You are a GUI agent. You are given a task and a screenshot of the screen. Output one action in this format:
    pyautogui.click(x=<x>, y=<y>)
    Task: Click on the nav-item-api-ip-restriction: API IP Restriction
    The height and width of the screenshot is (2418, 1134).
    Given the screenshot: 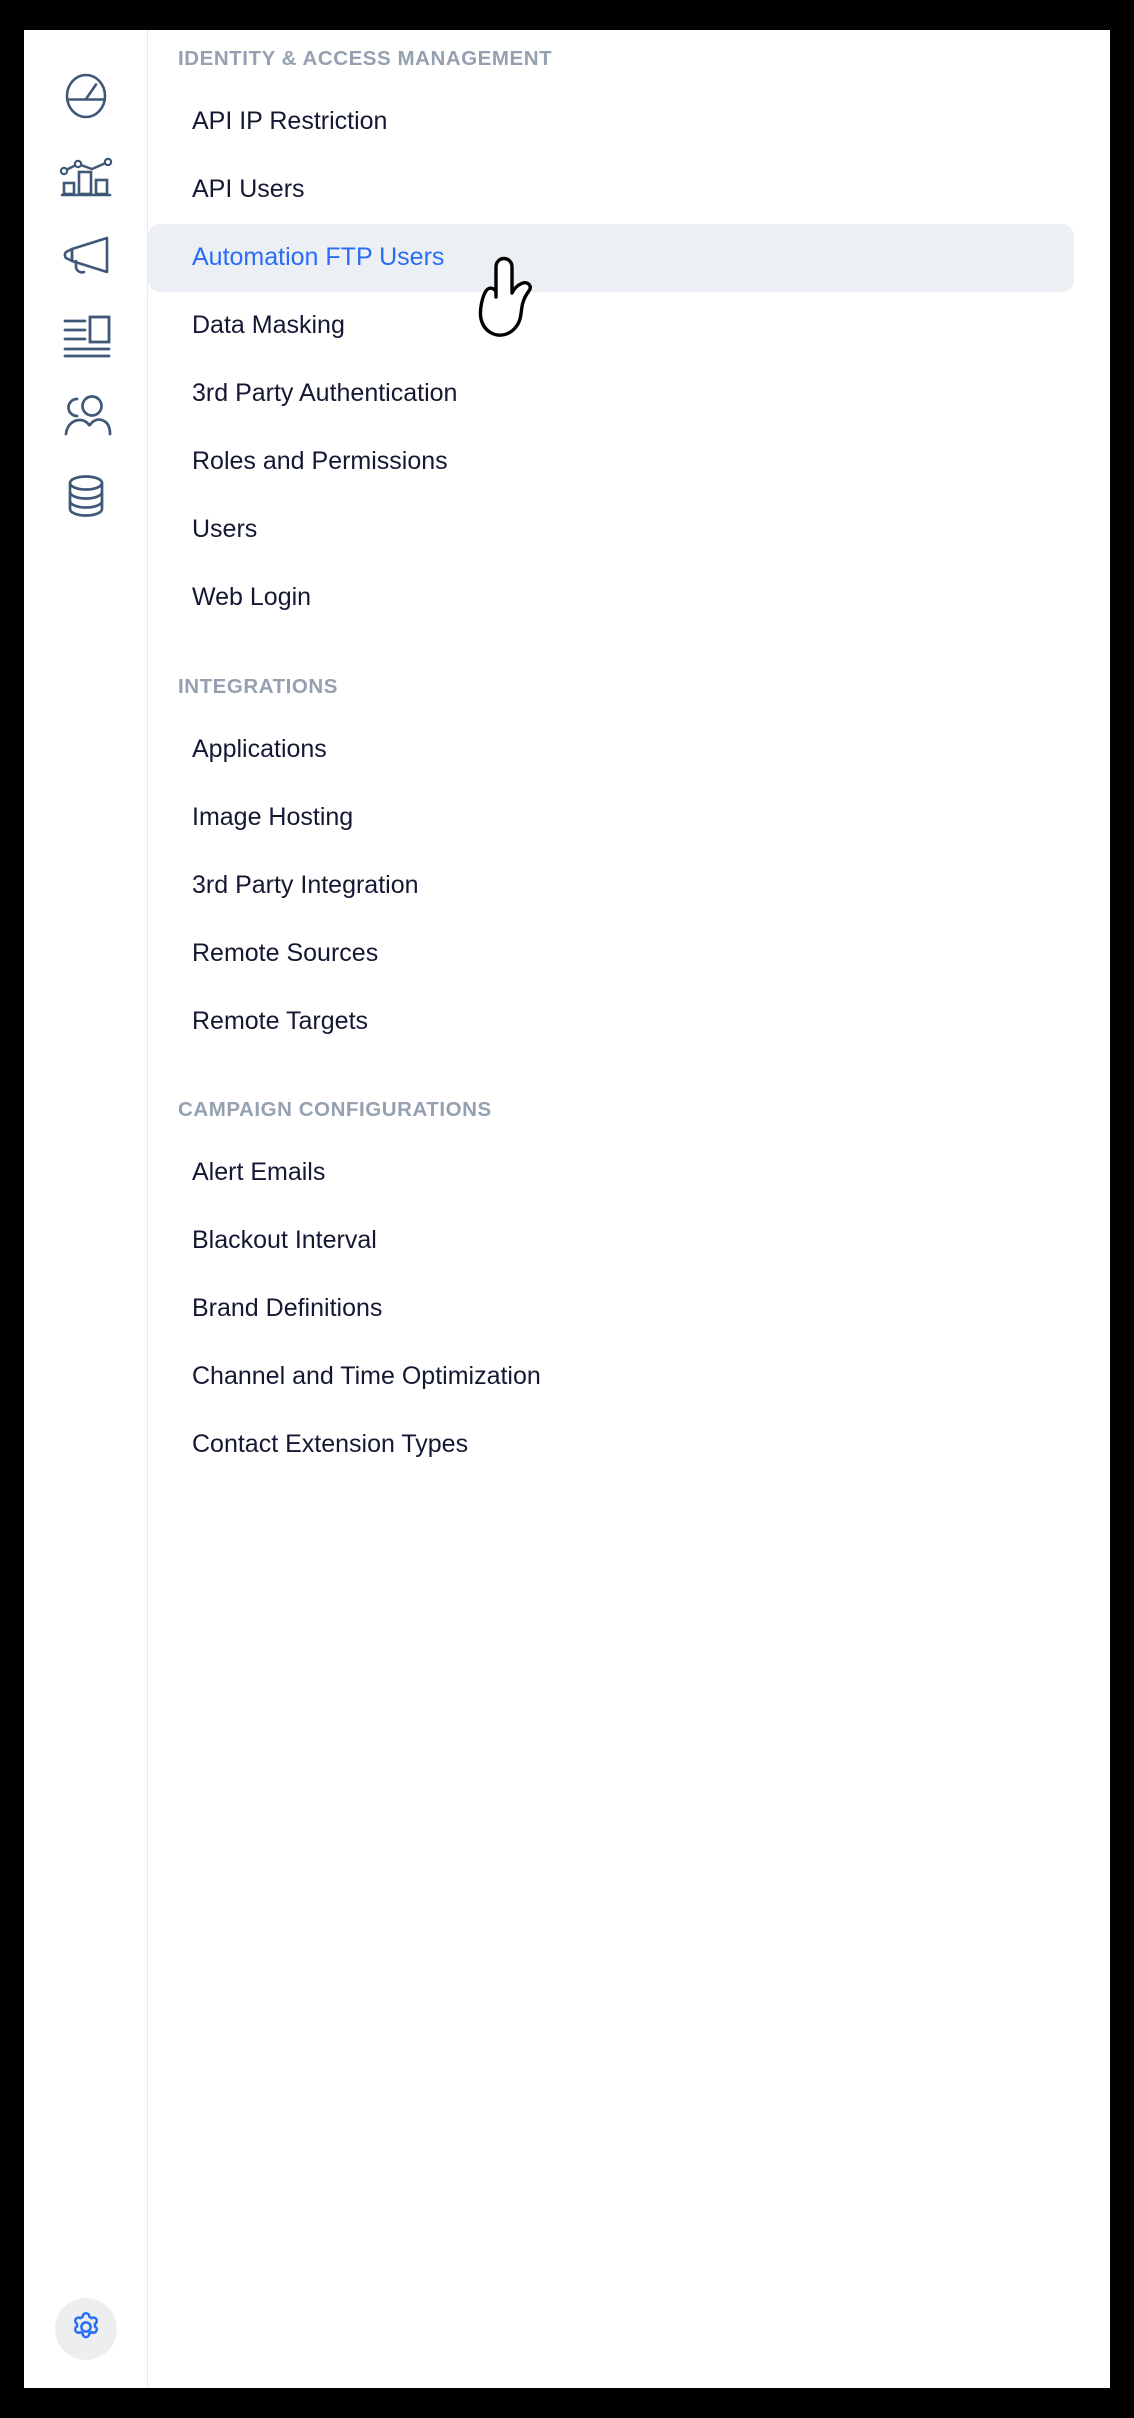 What is the action you would take?
    pyautogui.click(x=611, y=122)
    